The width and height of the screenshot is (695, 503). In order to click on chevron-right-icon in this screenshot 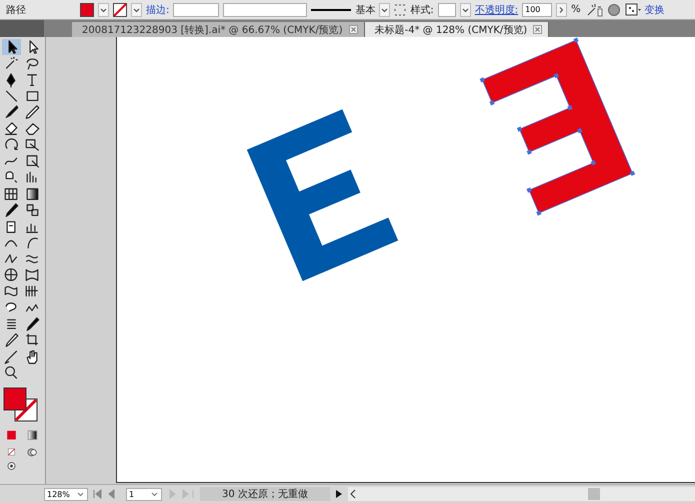, I will do `click(562, 9)`.